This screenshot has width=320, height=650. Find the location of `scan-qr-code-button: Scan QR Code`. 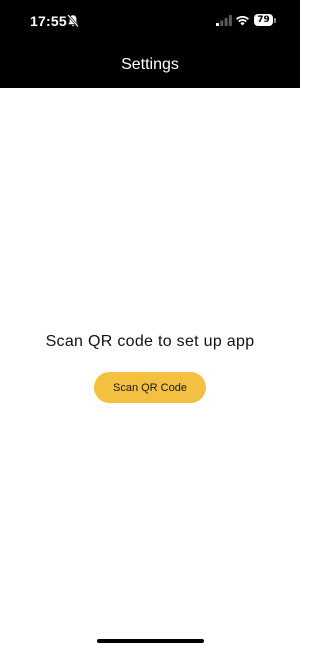

scan-qr-code-button: Scan QR Code is located at coordinates (150, 387).